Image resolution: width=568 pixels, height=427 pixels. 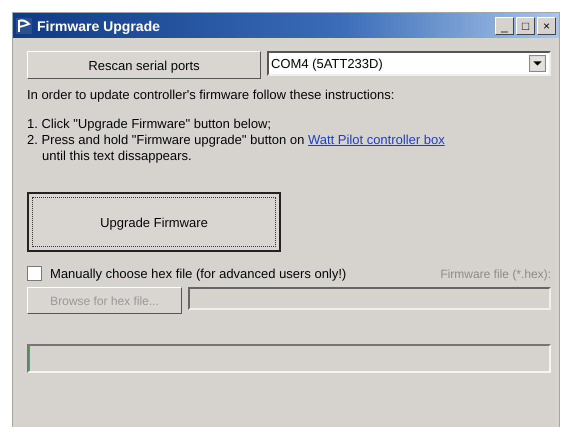 I want to click on window-title: Firmware Upgrade, so click(x=99, y=26).